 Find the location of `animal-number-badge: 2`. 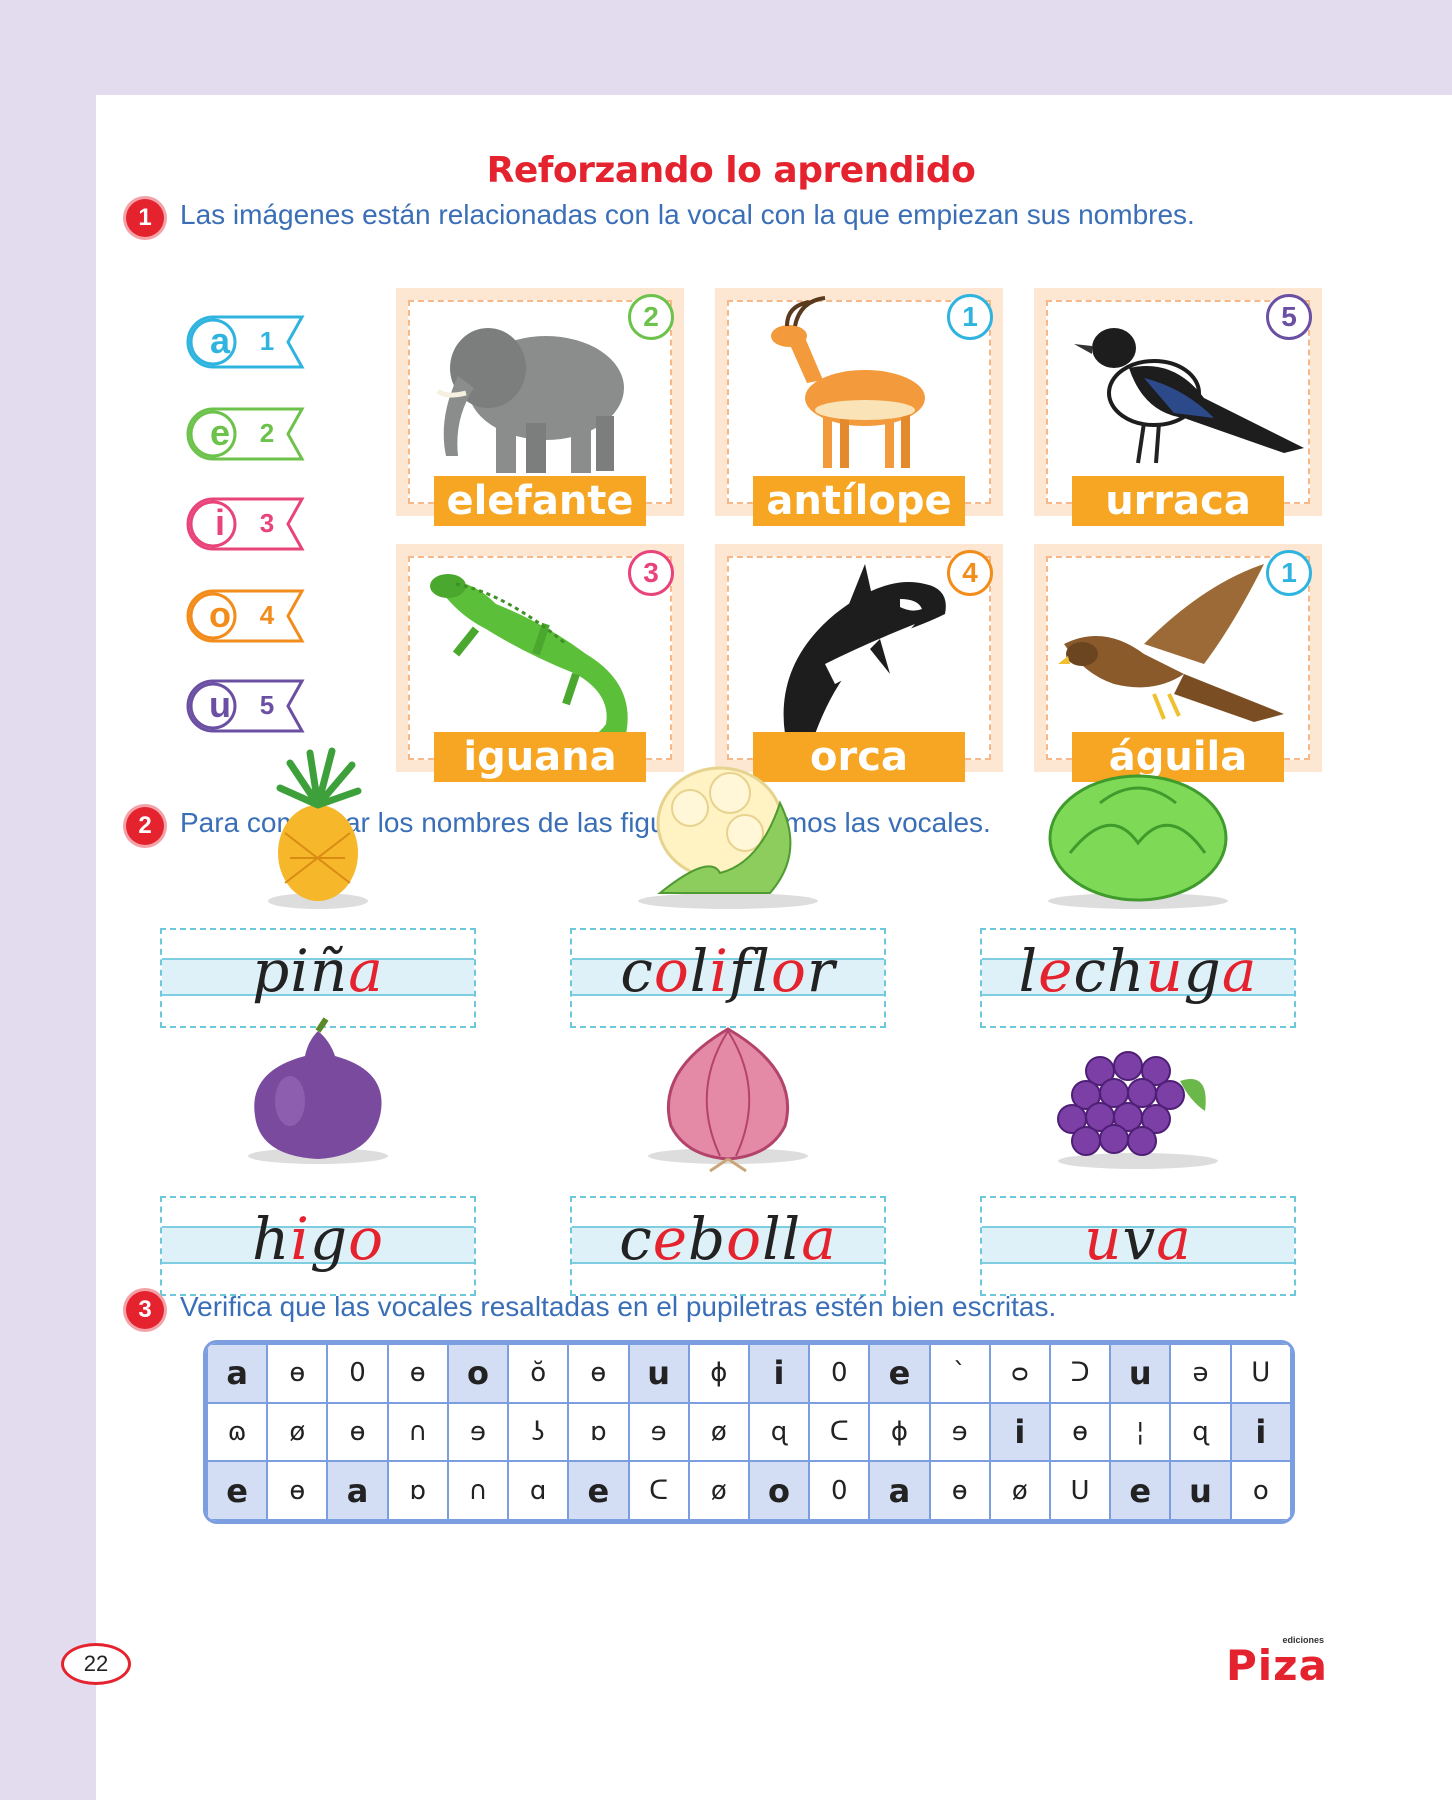

animal-number-badge: 2 is located at coordinates (651, 317).